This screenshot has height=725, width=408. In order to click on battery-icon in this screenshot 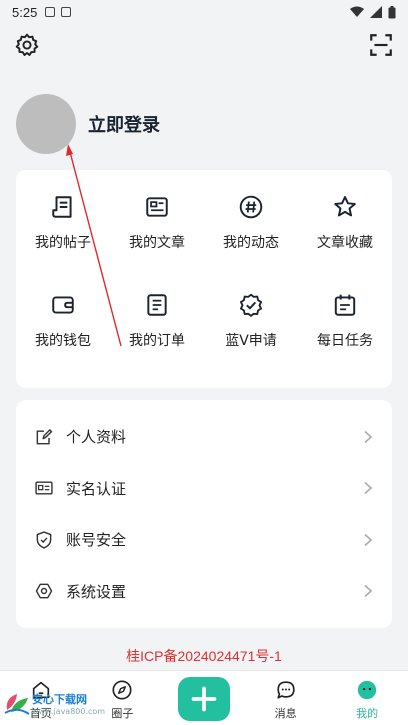, I will do `click(392, 11)`.